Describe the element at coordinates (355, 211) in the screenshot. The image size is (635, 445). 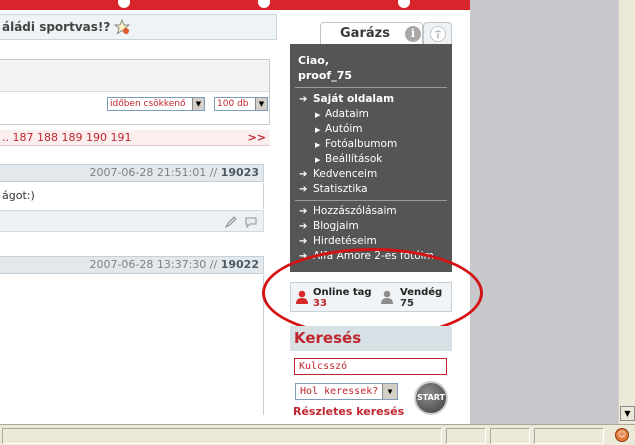
I see `menu-item-label: Hozzászólásaim` at that location.